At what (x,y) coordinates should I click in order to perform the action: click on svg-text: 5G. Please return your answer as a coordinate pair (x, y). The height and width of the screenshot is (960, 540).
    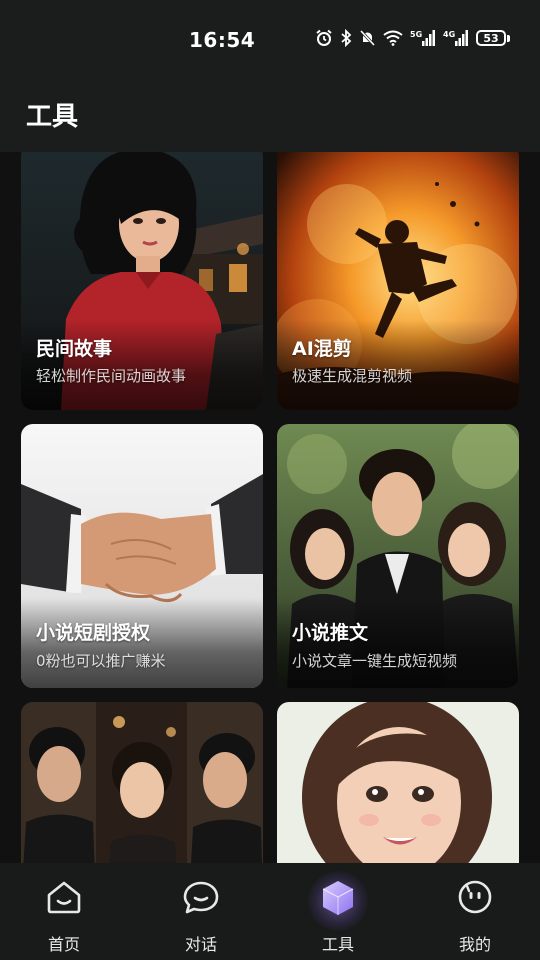
    Looking at the image, I should click on (416, 34).